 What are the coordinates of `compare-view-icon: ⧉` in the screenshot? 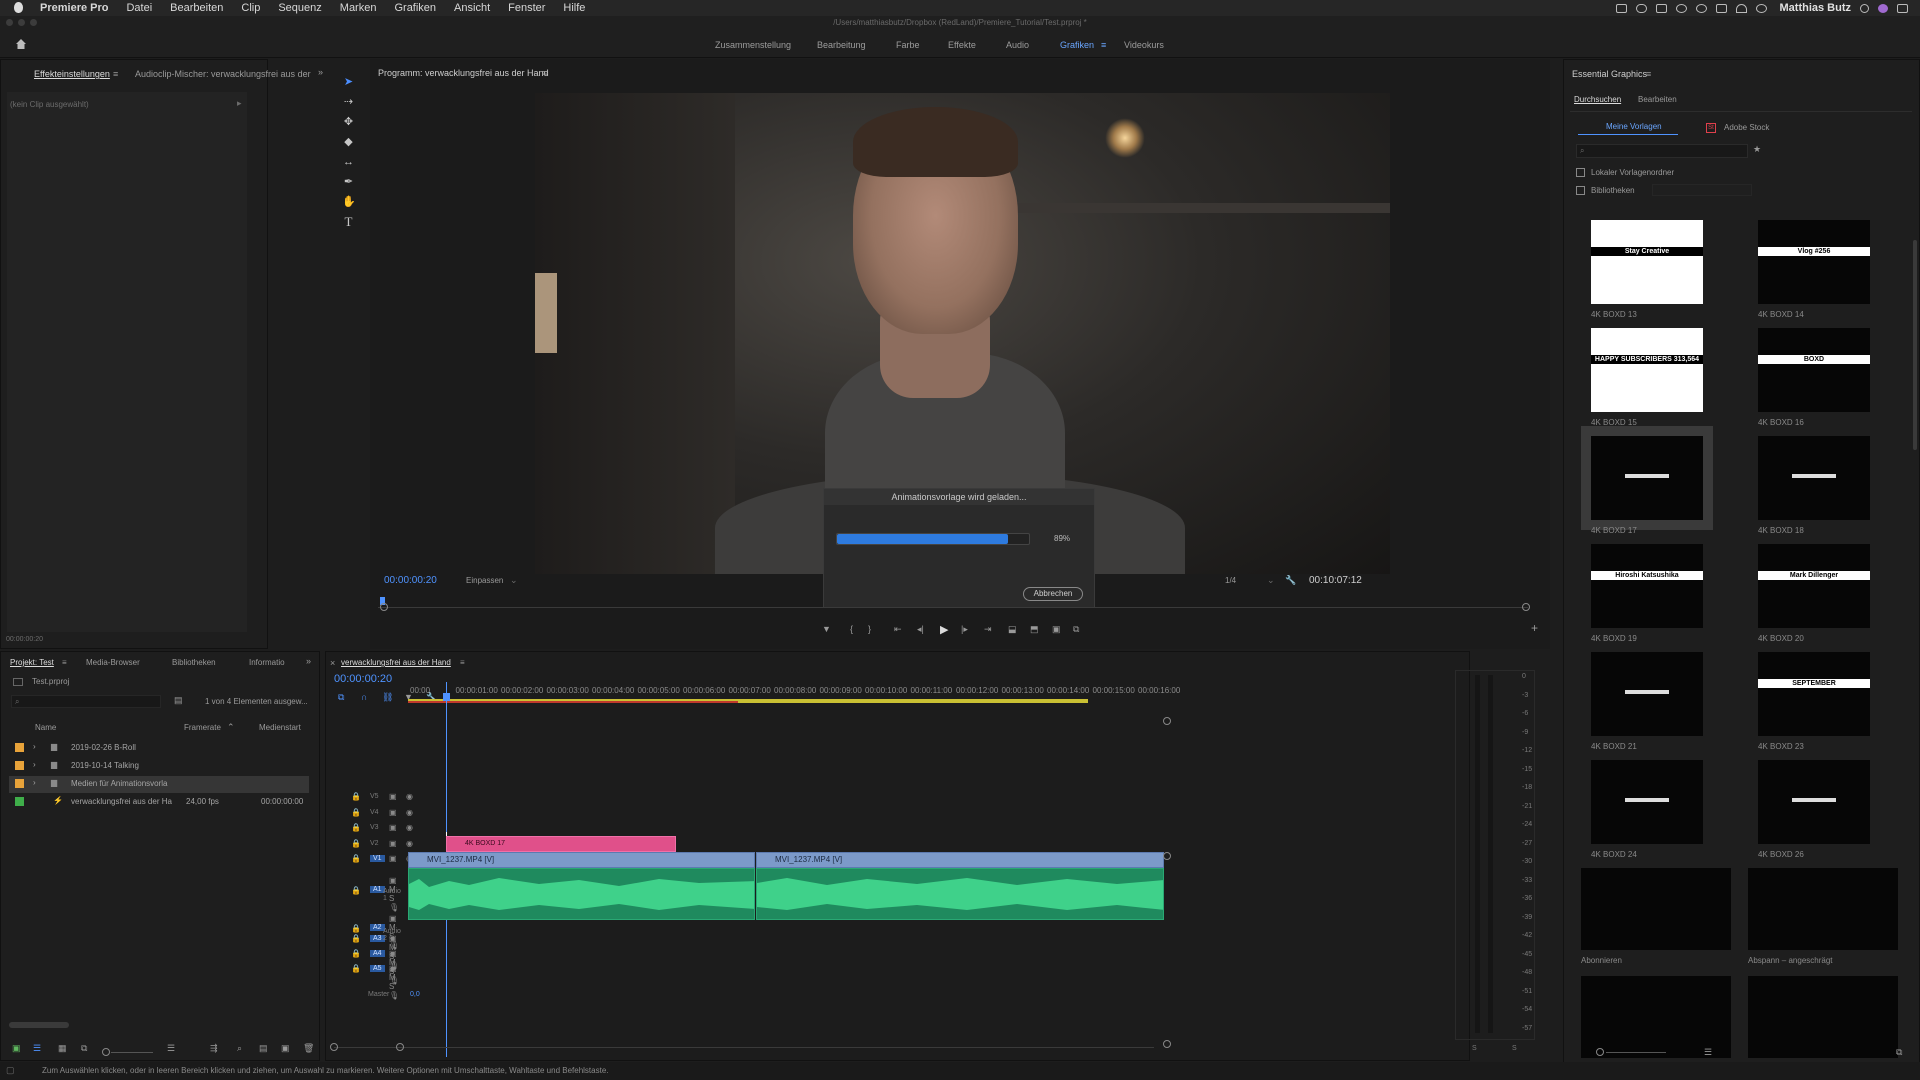 It's located at (1076, 629).